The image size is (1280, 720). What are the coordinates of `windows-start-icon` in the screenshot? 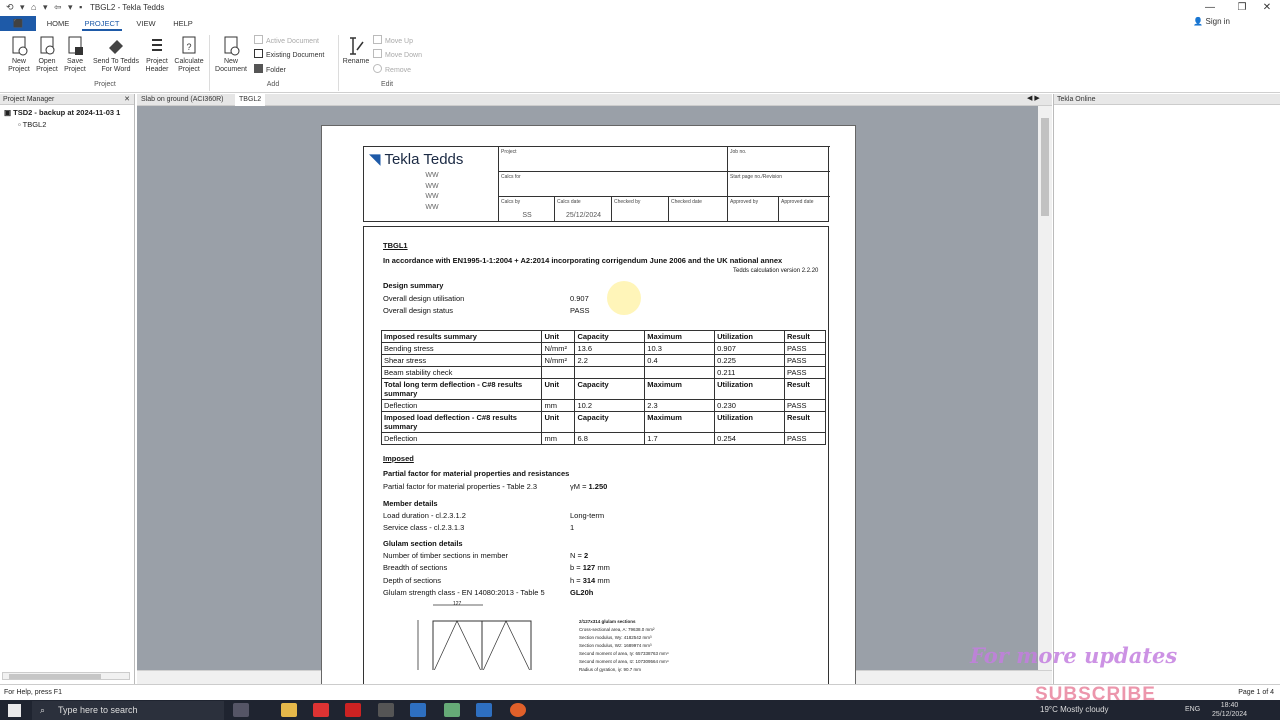 It's located at (14, 710).